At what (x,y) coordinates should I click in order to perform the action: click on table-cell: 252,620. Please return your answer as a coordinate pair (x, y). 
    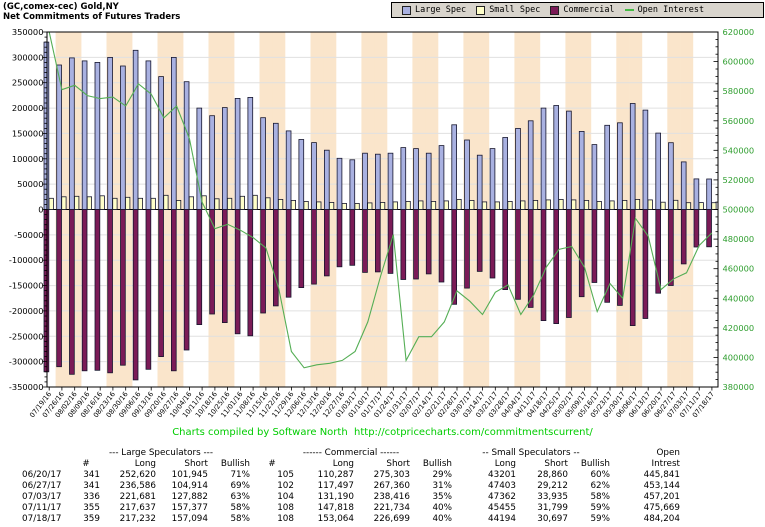
    Looking at the image, I should click on (137, 475).